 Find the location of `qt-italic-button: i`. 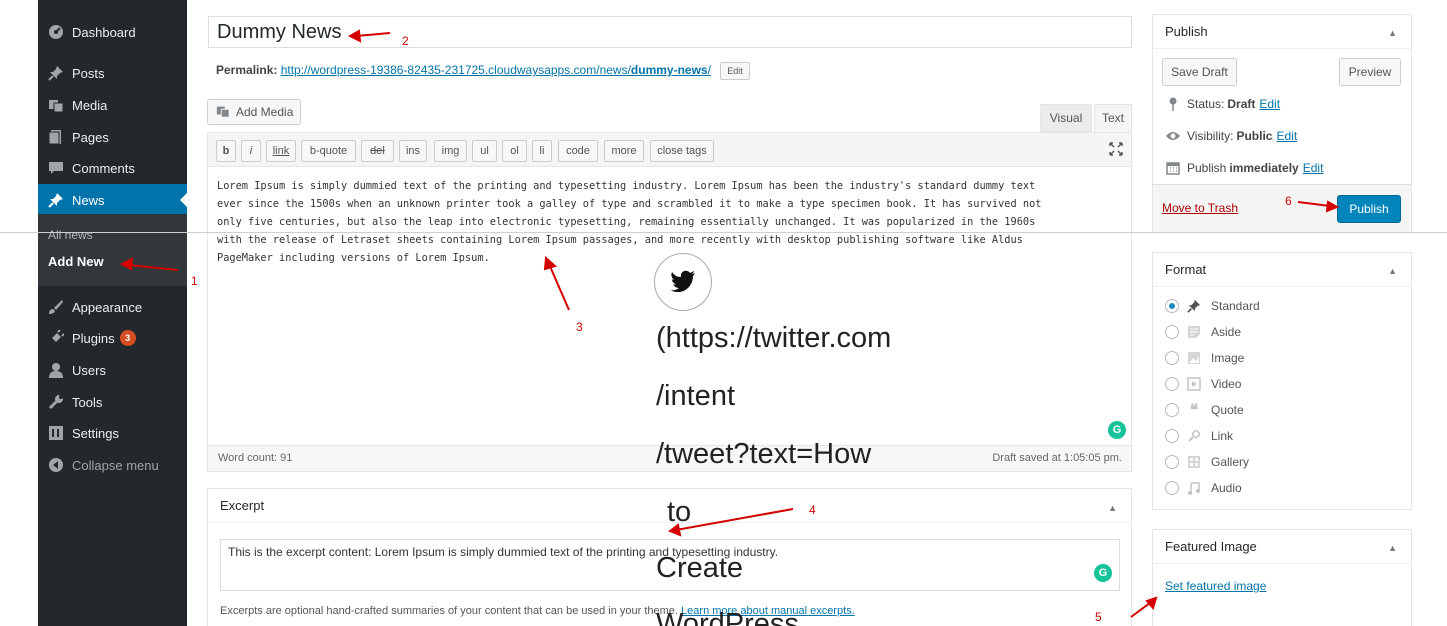

qt-italic-button: i is located at coordinates (251, 151).